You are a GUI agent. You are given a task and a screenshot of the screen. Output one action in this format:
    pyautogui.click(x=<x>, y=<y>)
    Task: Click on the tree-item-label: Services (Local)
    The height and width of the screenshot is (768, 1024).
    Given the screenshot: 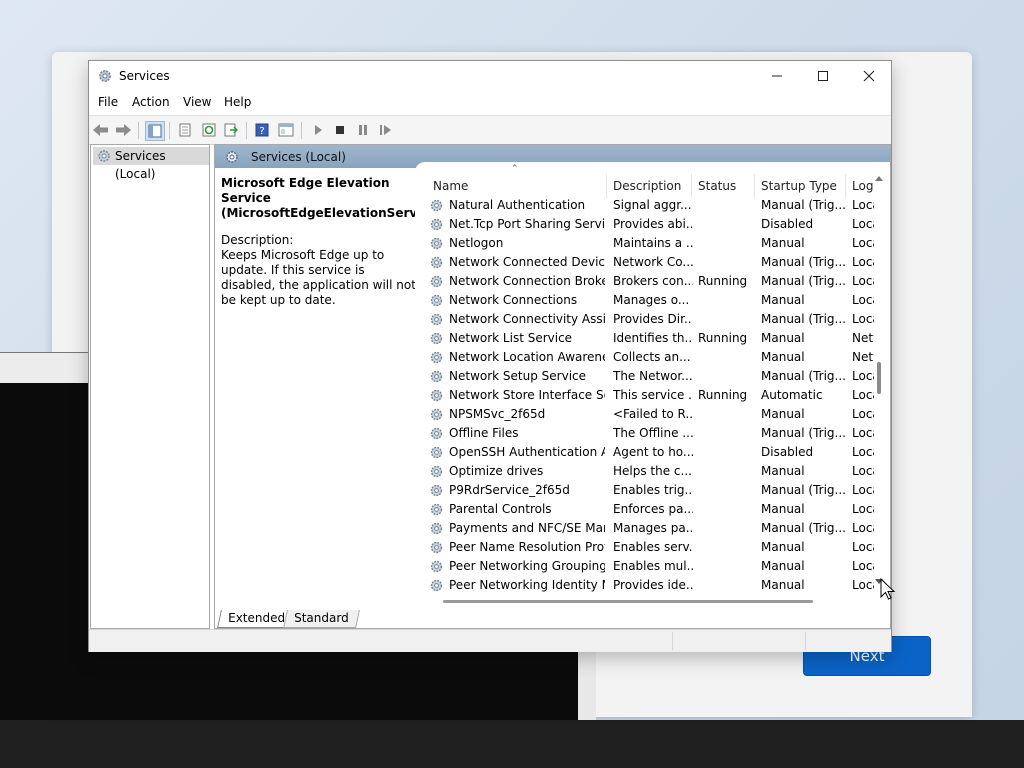 What is the action you would take?
    pyautogui.click(x=140, y=165)
    